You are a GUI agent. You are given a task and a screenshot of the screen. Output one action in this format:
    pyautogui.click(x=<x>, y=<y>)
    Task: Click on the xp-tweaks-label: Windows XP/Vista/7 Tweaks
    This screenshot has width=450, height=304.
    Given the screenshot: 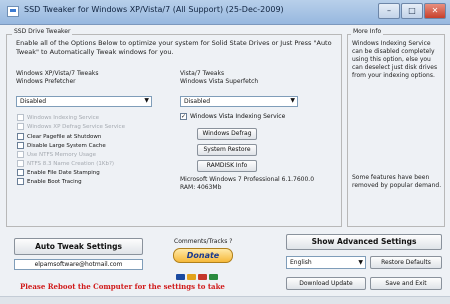 What is the action you would take?
    pyautogui.click(x=57, y=73)
    